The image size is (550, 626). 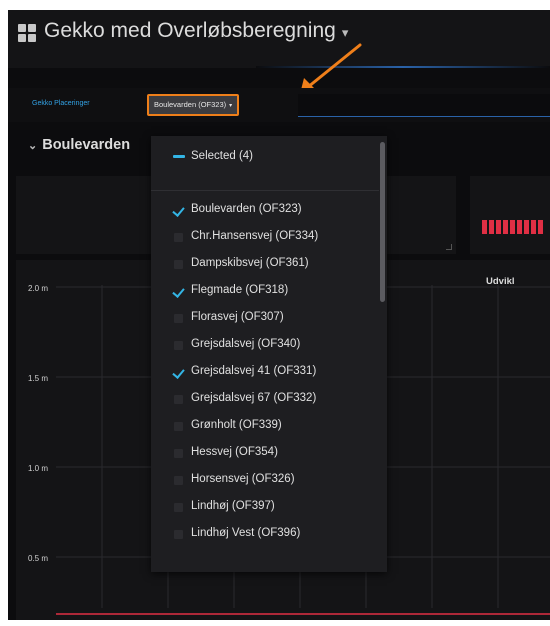 What do you see at coordinates (246, 533) in the screenshot?
I see `option-label: Lindhøj Vest (OF396)` at bounding box center [246, 533].